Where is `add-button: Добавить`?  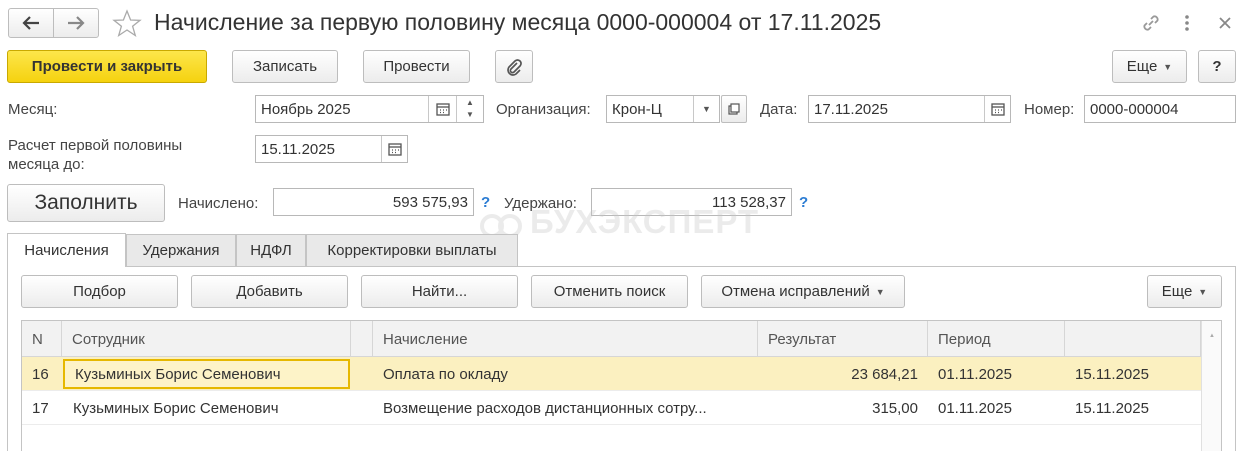
add-button: Добавить is located at coordinates (269, 291).